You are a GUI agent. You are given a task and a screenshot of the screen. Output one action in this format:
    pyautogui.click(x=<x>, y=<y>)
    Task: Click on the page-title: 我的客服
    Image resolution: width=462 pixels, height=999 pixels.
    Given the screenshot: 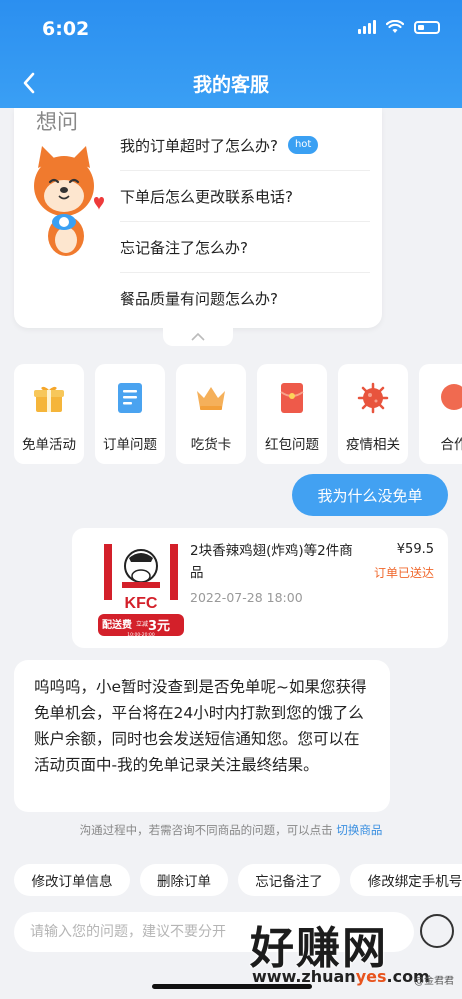 What is the action you would take?
    pyautogui.click(x=230, y=85)
    